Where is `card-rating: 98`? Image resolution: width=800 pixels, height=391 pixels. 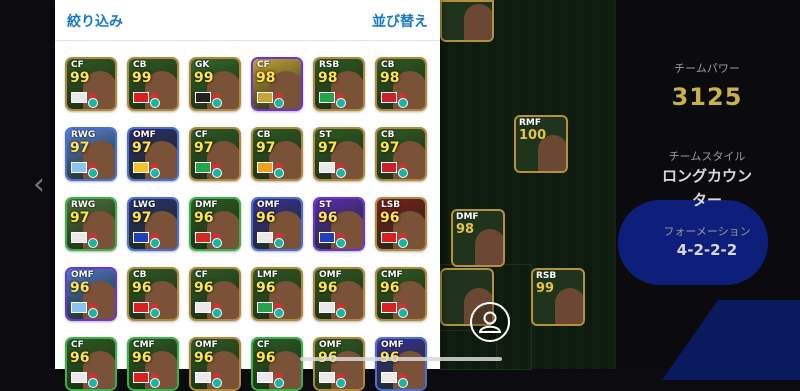
card-rating: 98 is located at coordinates (328, 78).